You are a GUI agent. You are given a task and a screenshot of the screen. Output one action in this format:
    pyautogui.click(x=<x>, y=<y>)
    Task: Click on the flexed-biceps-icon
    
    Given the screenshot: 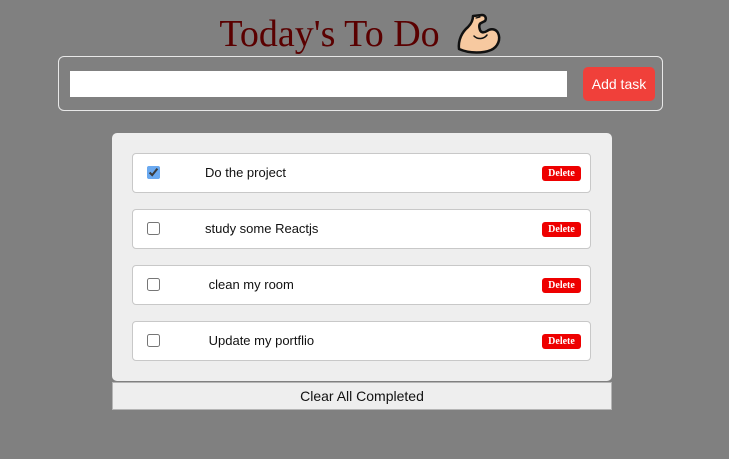 What is the action you would take?
    pyautogui.click(x=478, y=34)
    